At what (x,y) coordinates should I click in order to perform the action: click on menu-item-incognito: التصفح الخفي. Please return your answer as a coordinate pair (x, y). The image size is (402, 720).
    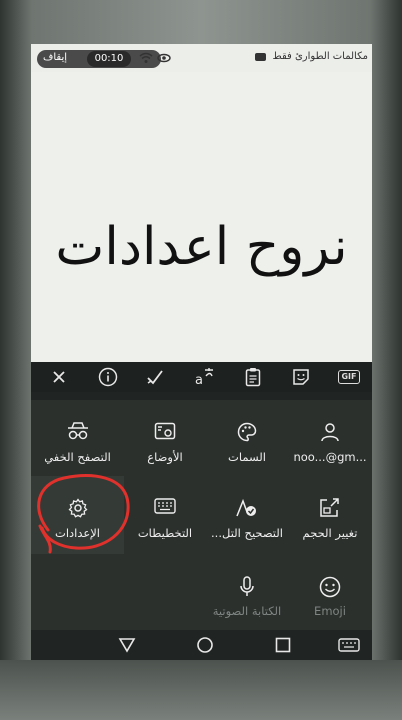
    Looking at the image, I should click on (77, 438).